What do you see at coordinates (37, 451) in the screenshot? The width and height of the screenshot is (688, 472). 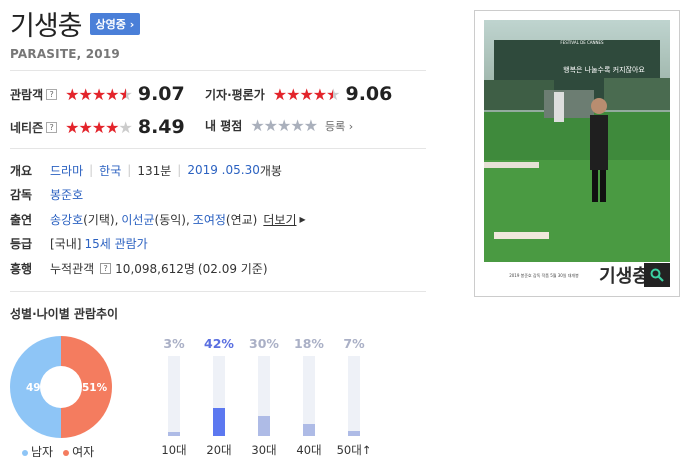 I see `legend-male: 남자` at bounding box center [37, 451].